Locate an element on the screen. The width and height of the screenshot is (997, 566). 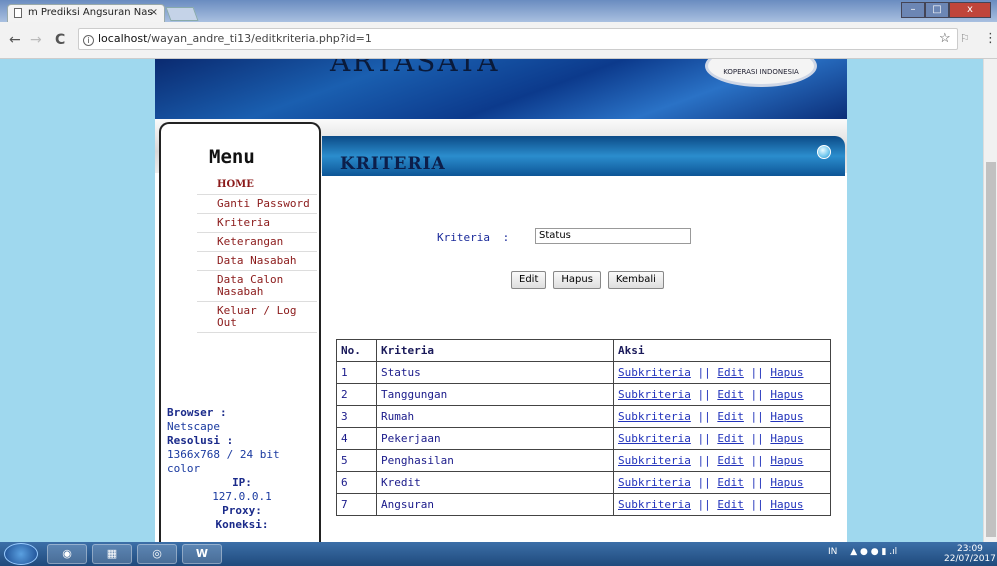
row-kriteria: Tanggungan is located at coordinates (495, 394).